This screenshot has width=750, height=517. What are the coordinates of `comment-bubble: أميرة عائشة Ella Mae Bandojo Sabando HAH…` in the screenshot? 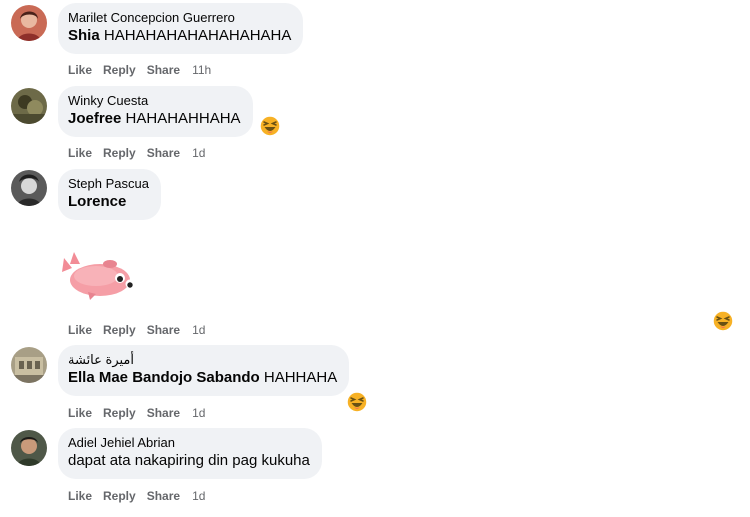 It's located at (204, 370).